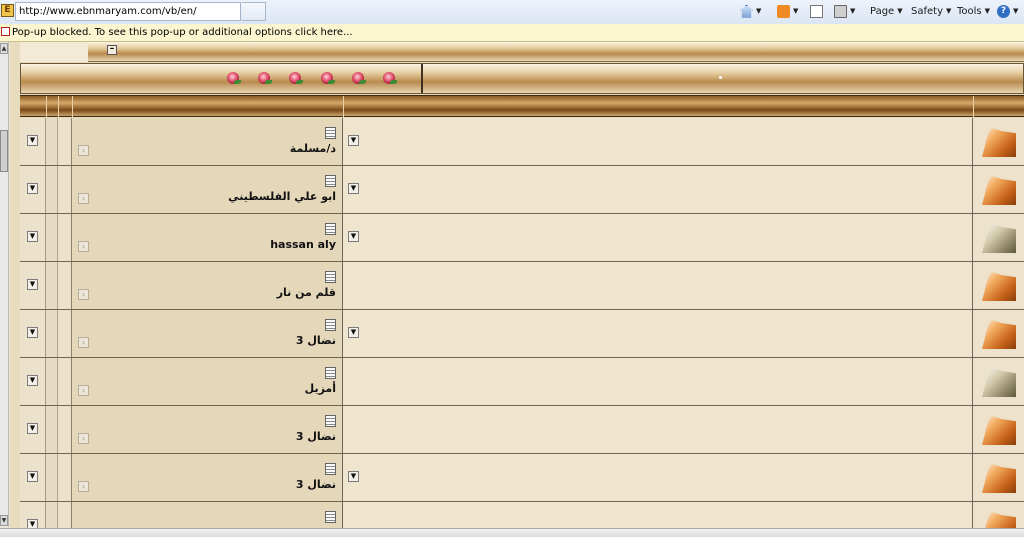 This screenshot has width=1024, height=537. What do you see at coordinates (512, 532) in the screenshot?
I see `browser-status-bar` at bounding box center [512, 532].